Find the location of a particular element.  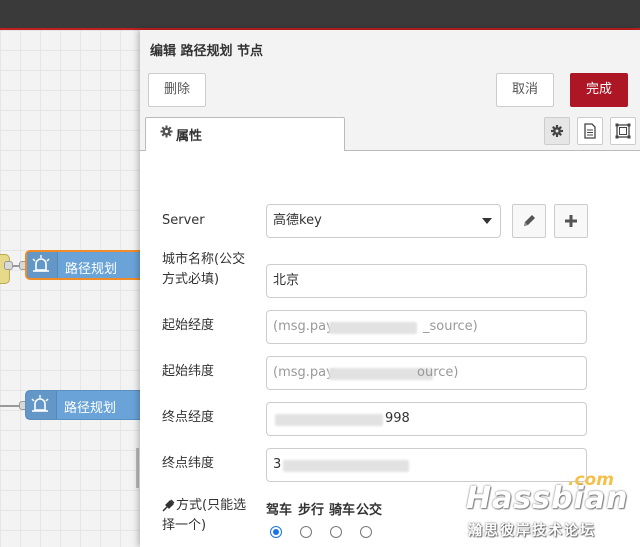

delete-button: 删除 is located at coordinates (177, 90).